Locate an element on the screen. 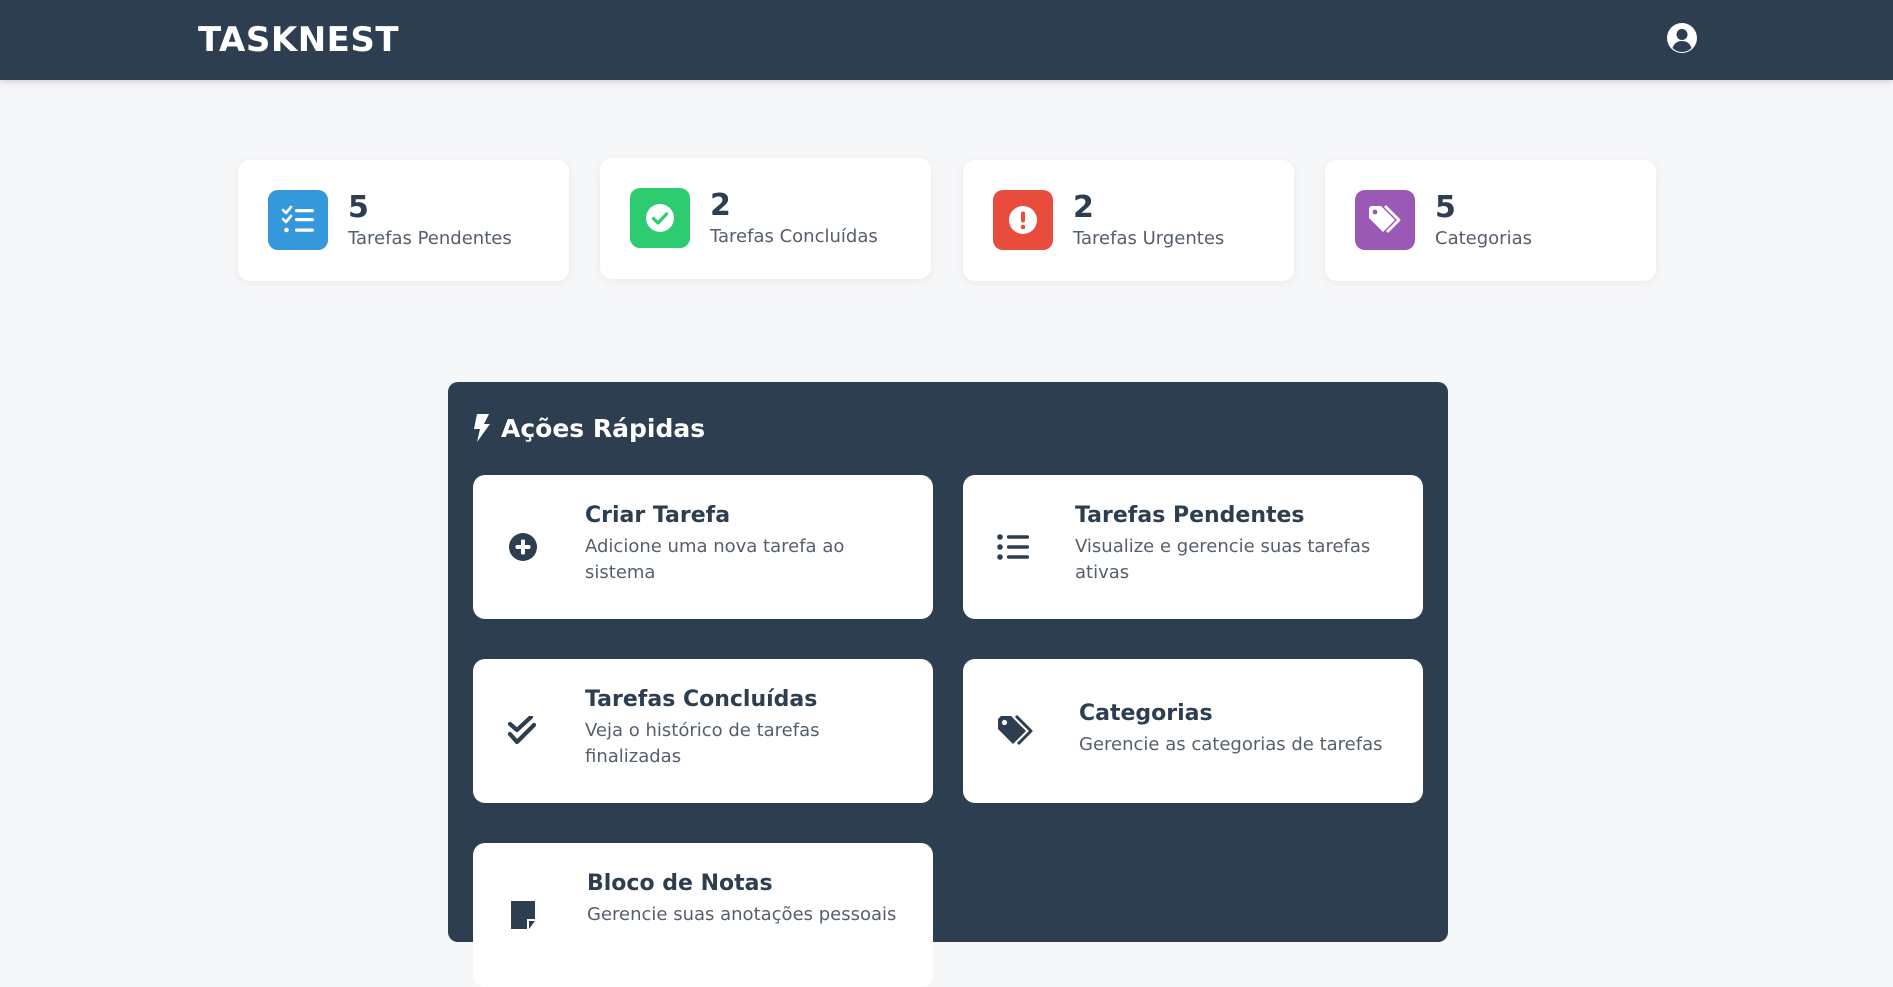  action-description: Gerencie suas anotações pessoais is located at coordinates (742, 914).